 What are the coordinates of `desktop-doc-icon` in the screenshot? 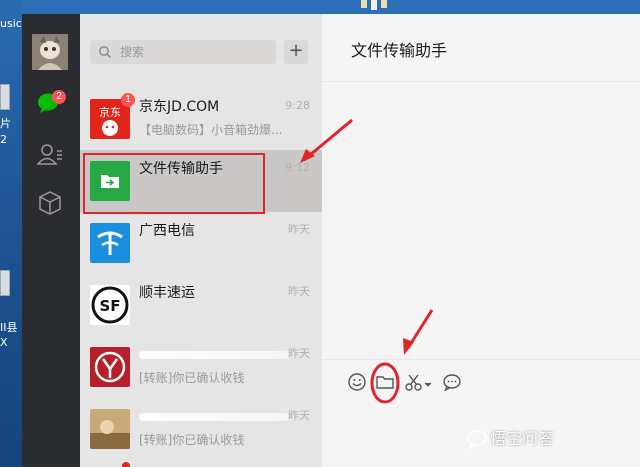 It's located at (5, 283).